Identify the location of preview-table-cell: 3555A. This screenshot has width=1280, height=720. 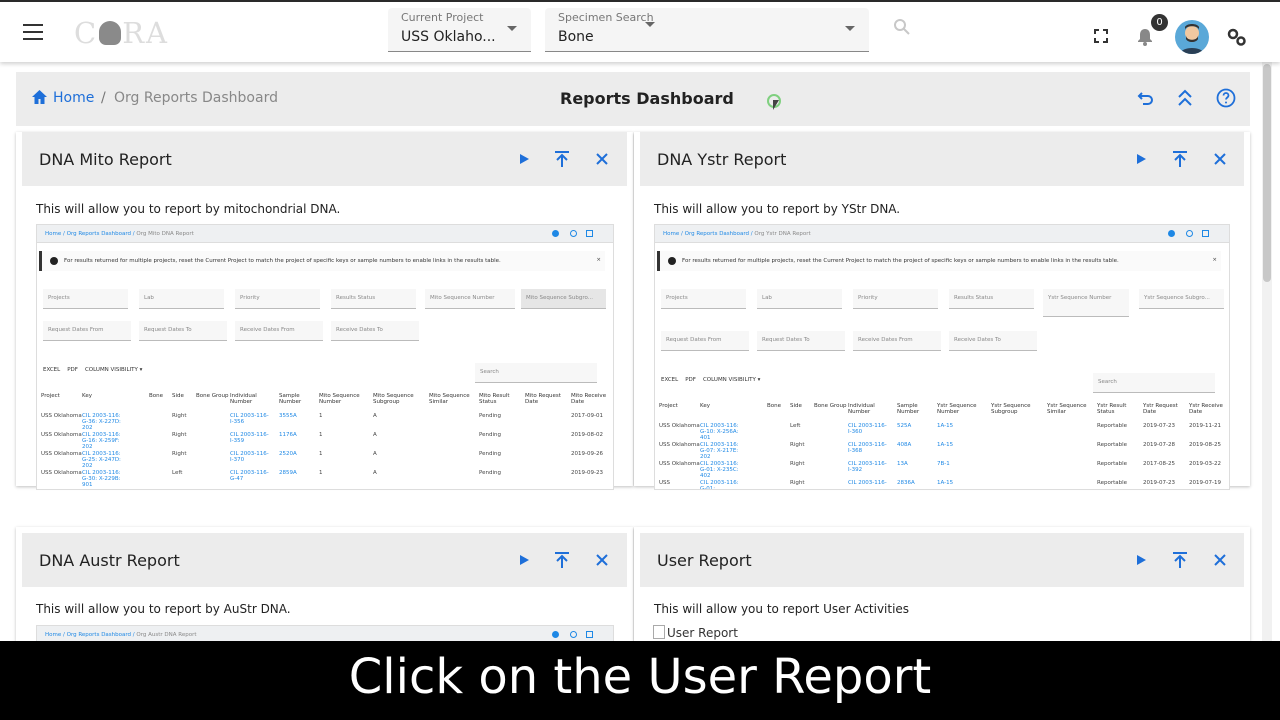
(288, 416).